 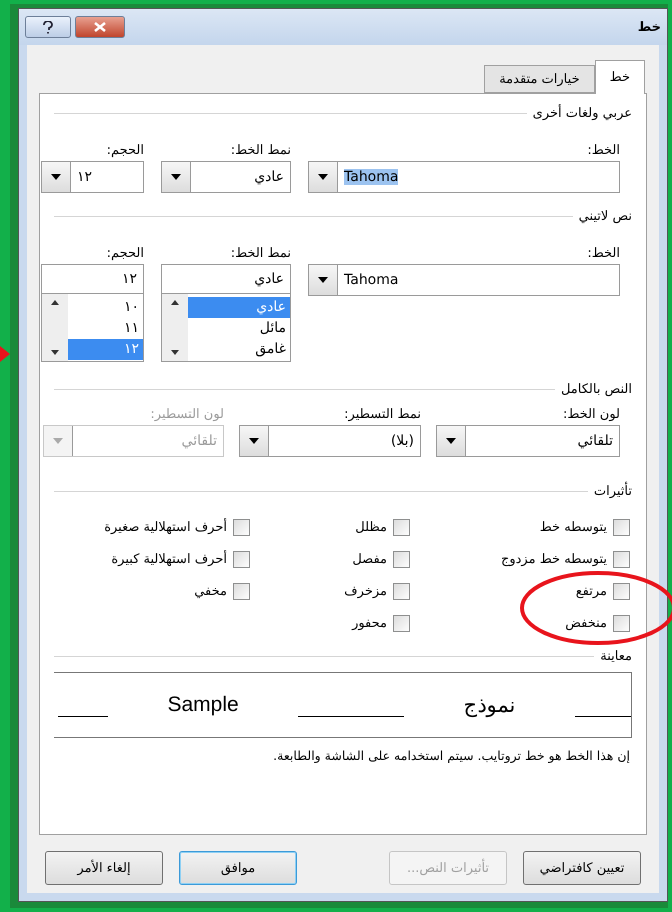 I want to click on field-label: لون الخط:, so click(x=591, y=414).